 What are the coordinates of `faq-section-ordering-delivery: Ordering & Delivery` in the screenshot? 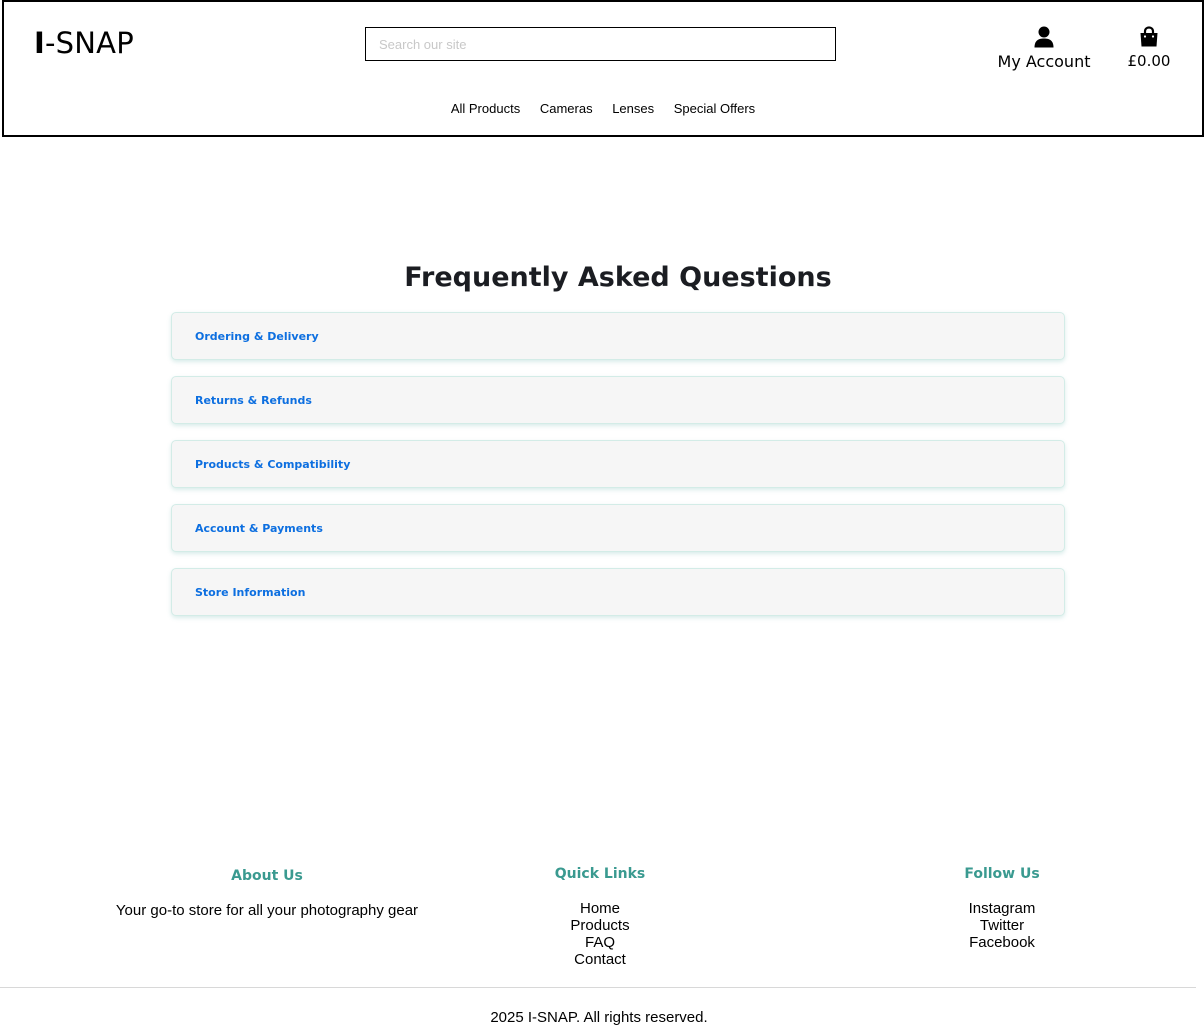 It's located at (618, 336).